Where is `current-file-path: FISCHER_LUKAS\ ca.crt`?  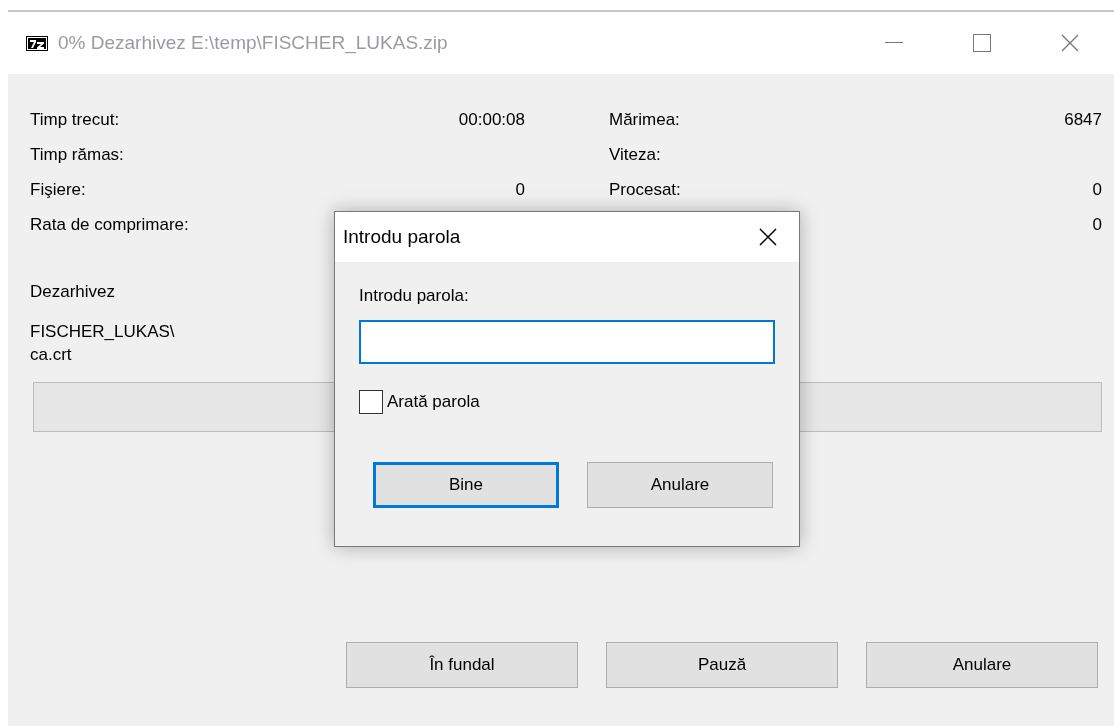
current-file-path: FISCHER_LUKAS\ ca.crt is located at coordinates (102, 343).